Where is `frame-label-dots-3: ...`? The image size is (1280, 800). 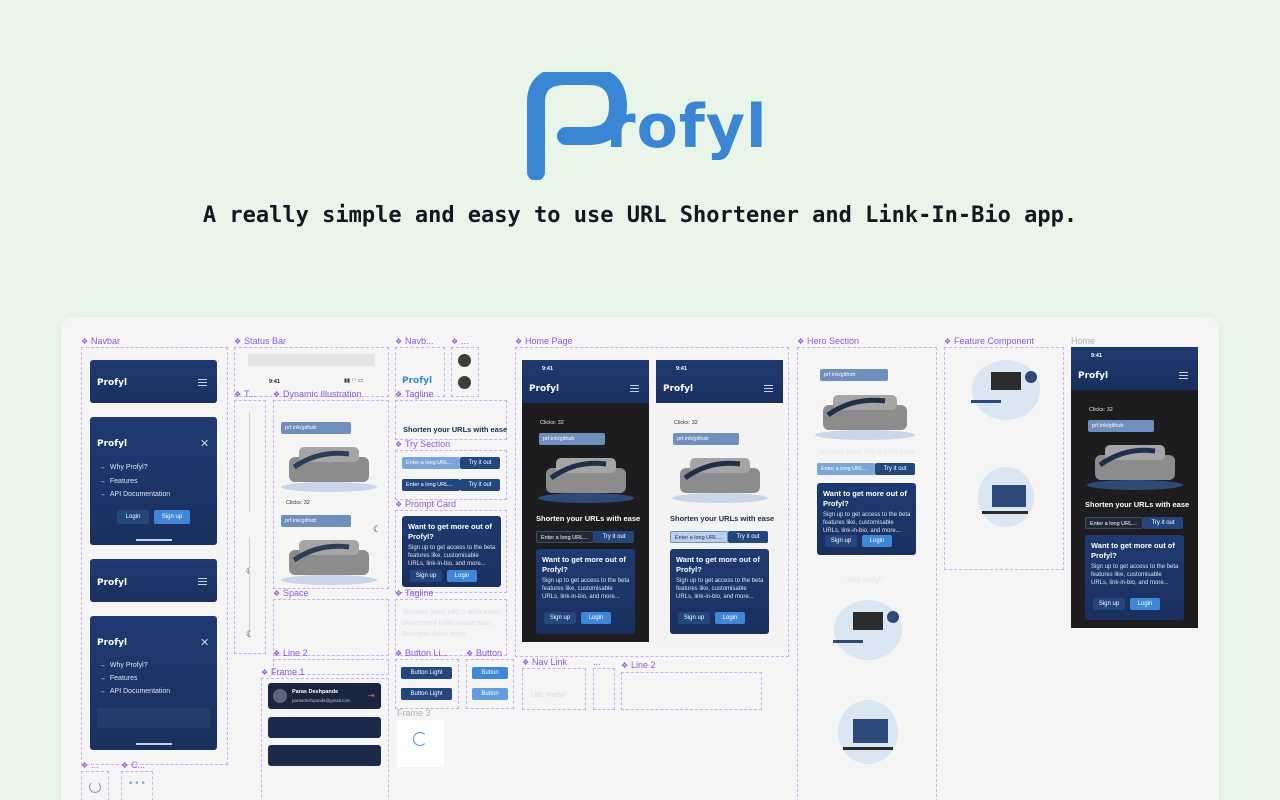 frame-label-dots-3: ... is located at coordinates (597, 662).